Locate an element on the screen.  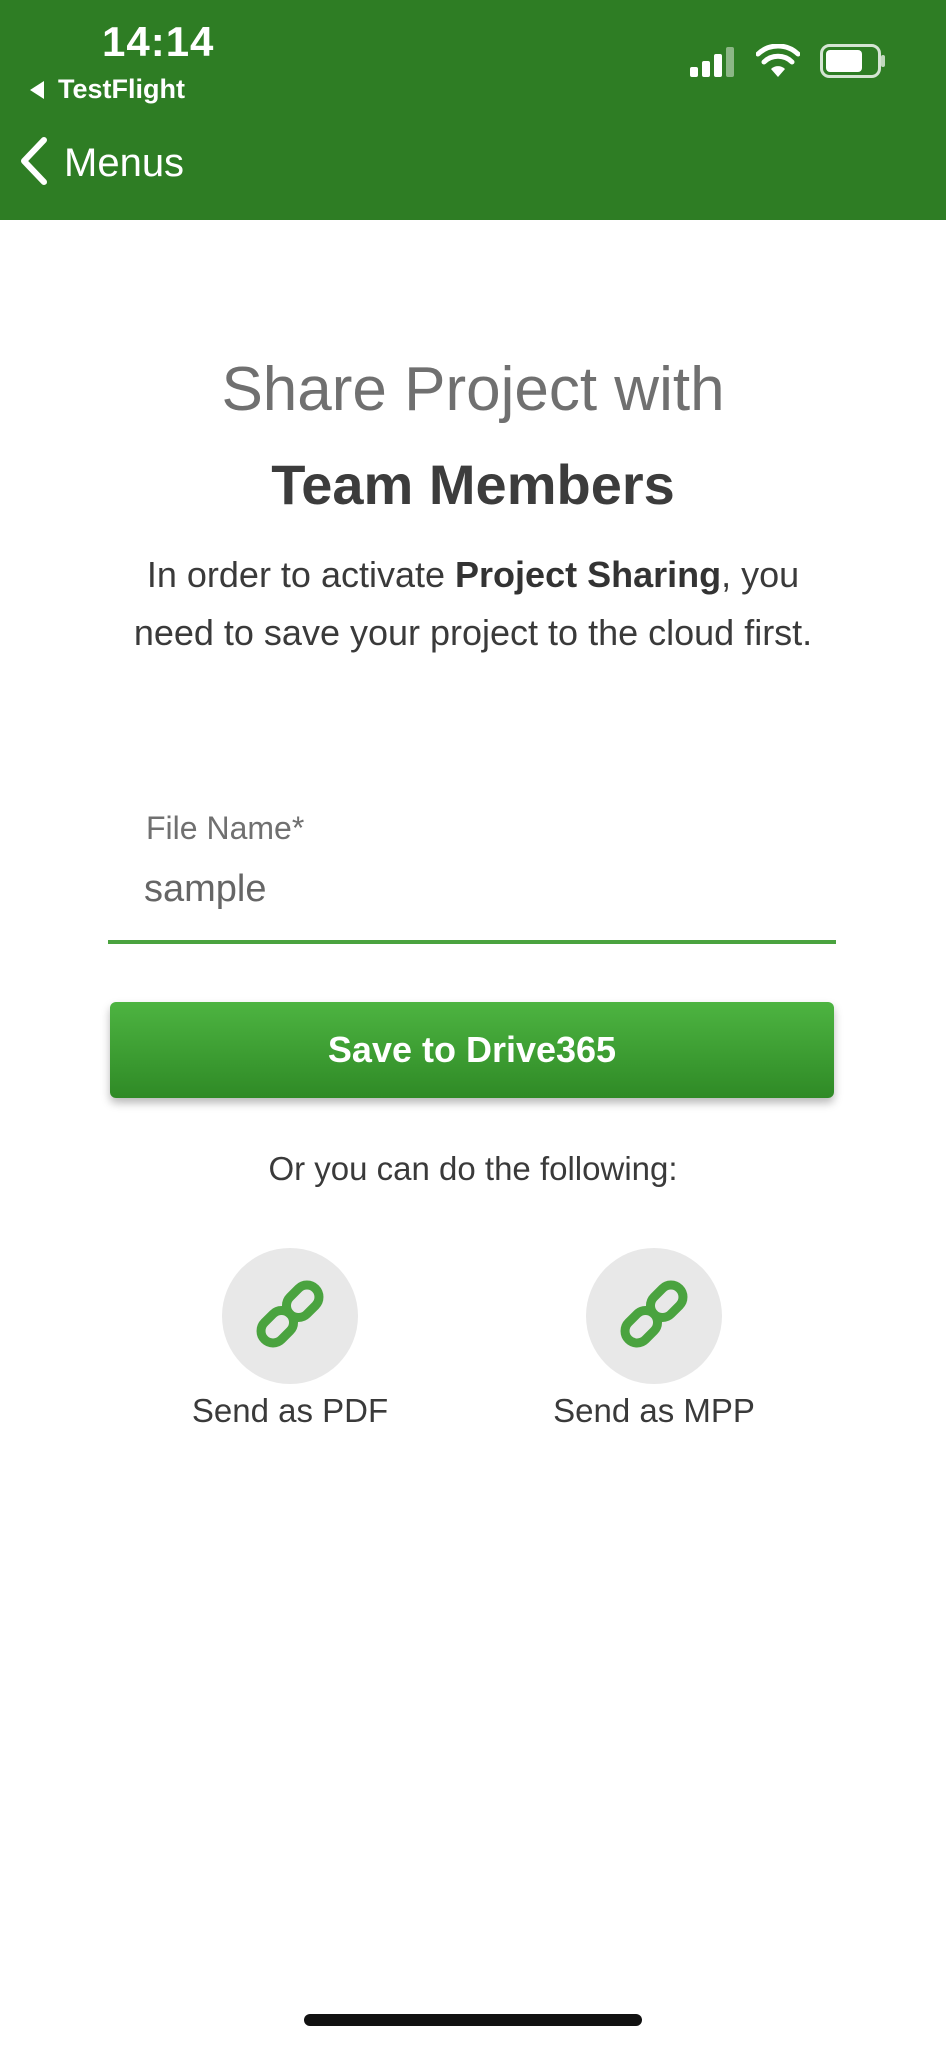
file-name-input is located at coordinates (469, 889).